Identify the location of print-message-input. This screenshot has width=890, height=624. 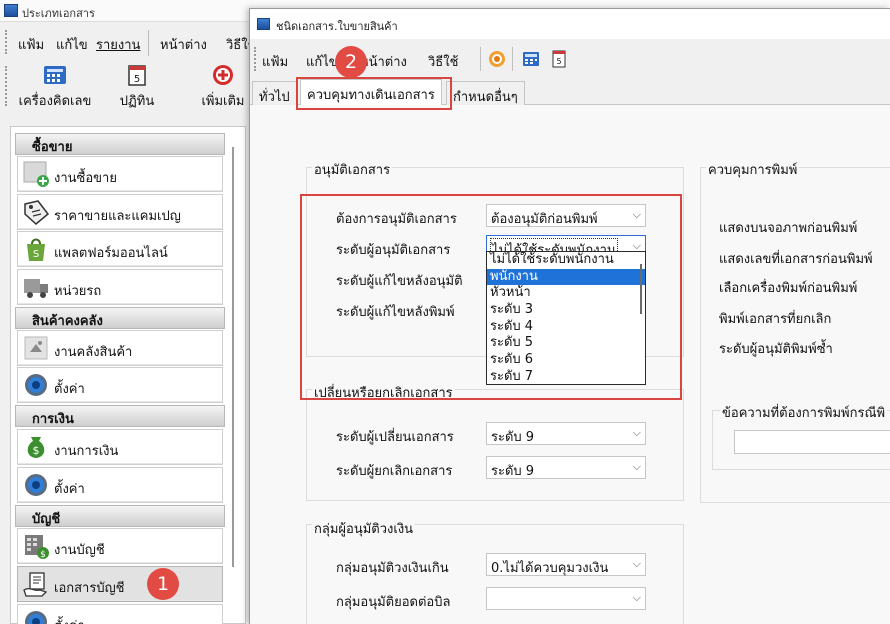
(812, 442).